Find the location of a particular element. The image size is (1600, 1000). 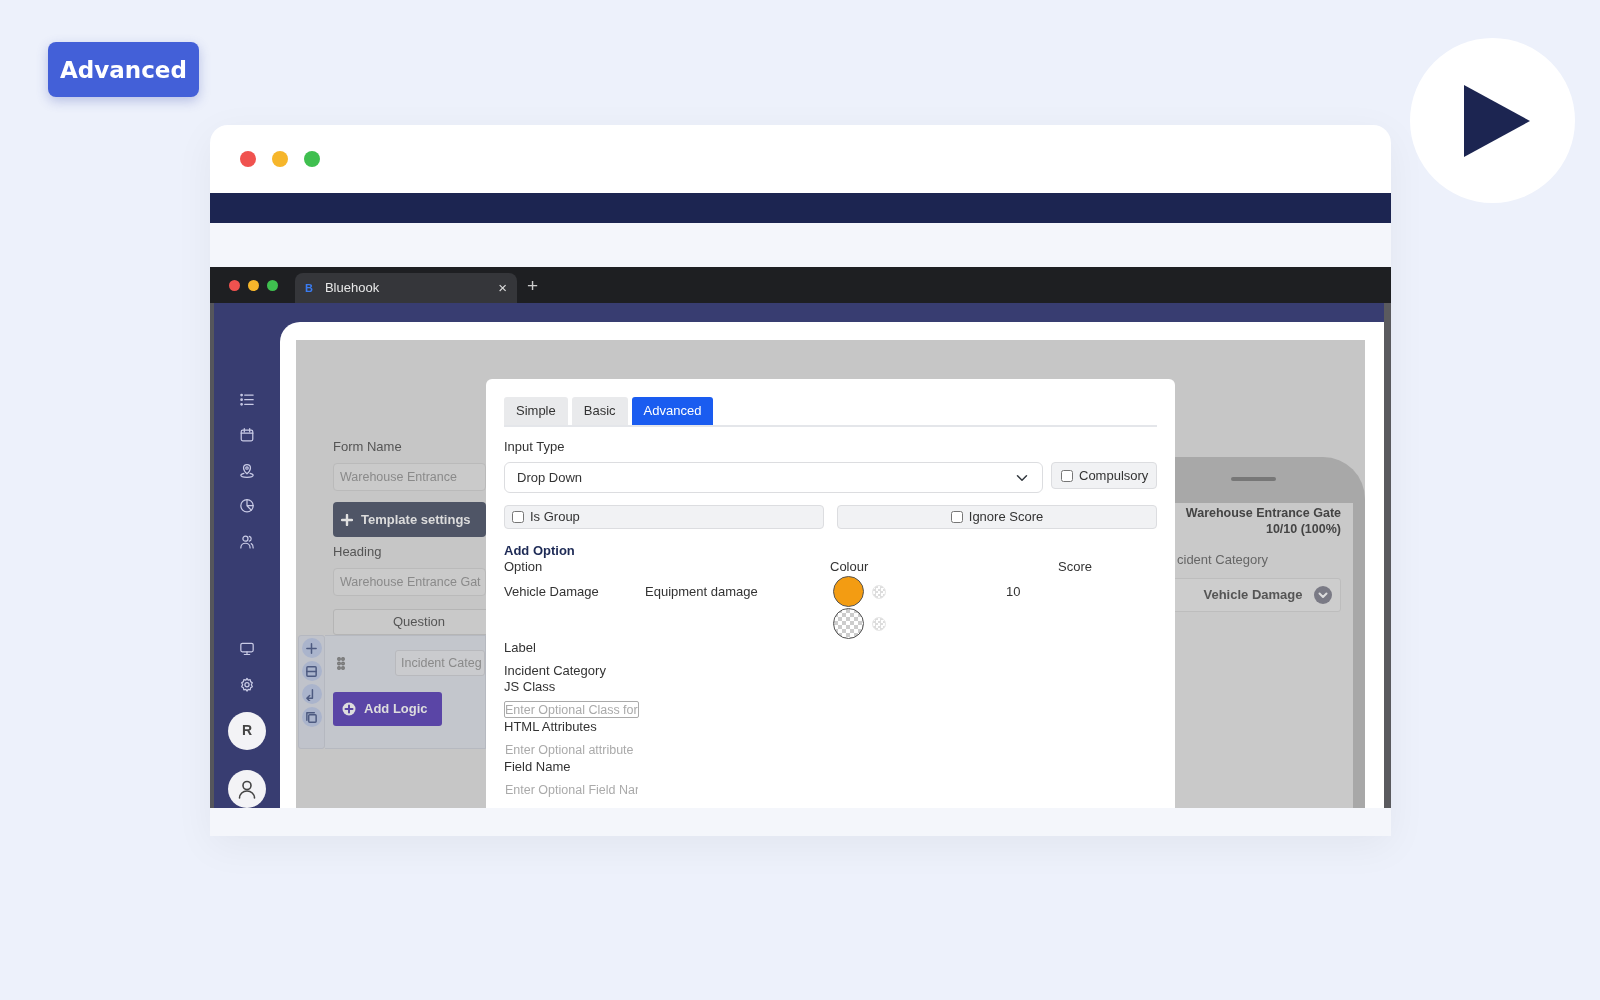

user-icon is located at coordinates (247, 788).